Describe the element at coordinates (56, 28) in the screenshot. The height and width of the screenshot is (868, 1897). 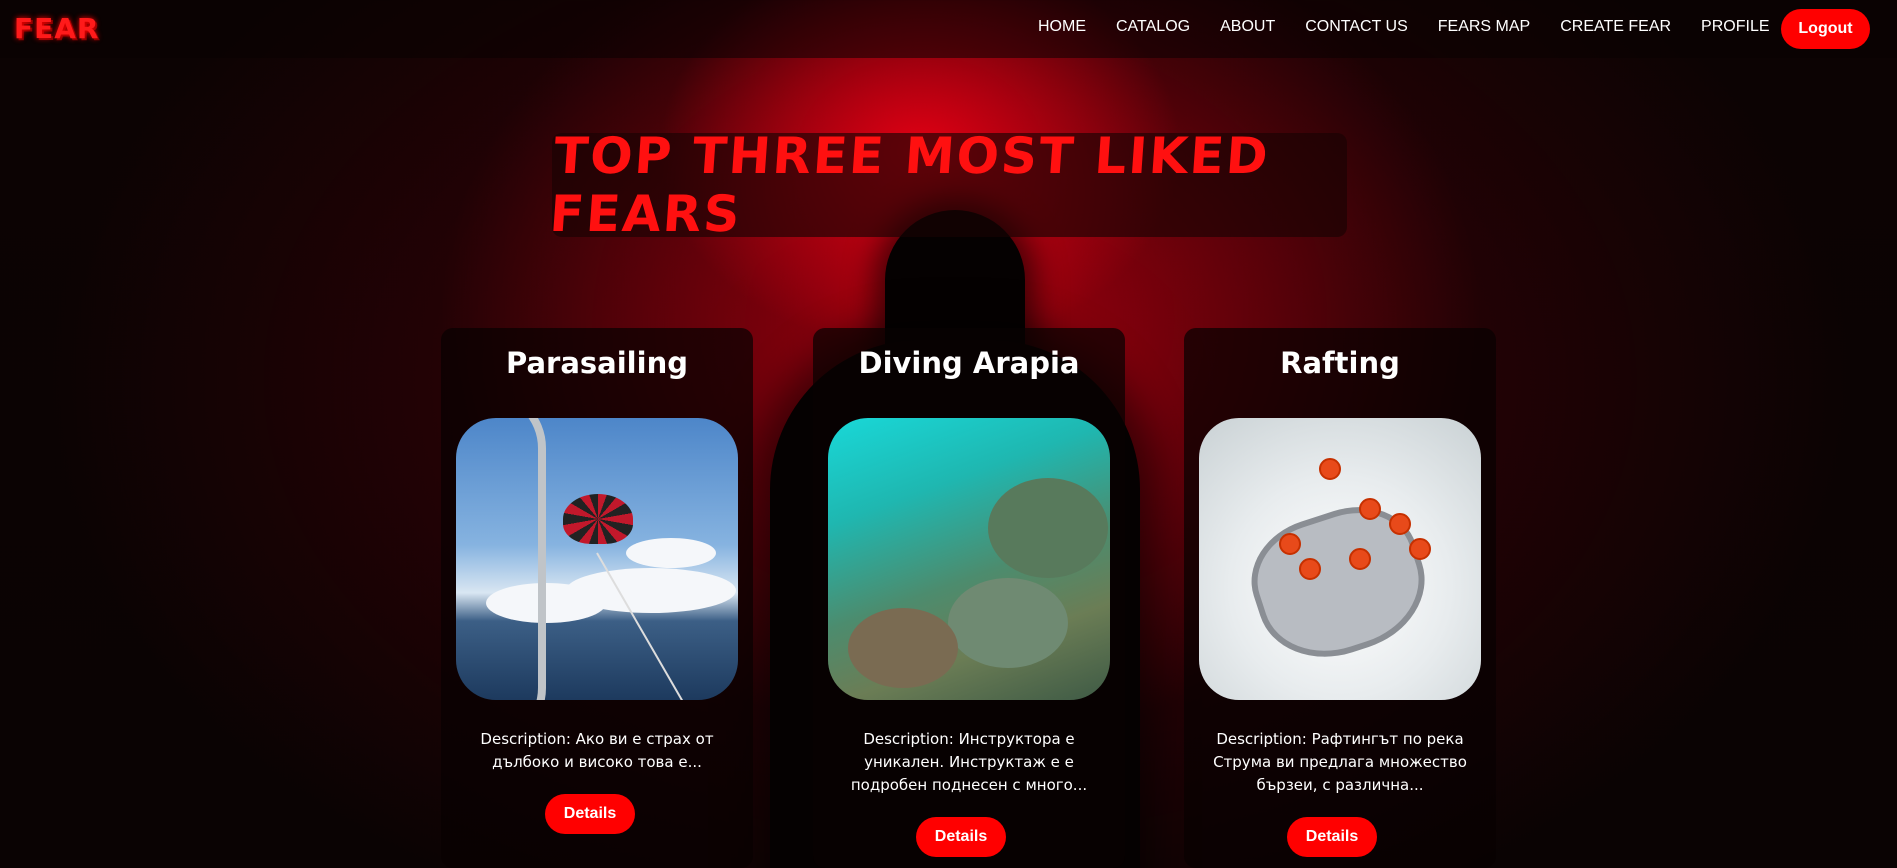
I see `site-logo: FEAR` at that location.